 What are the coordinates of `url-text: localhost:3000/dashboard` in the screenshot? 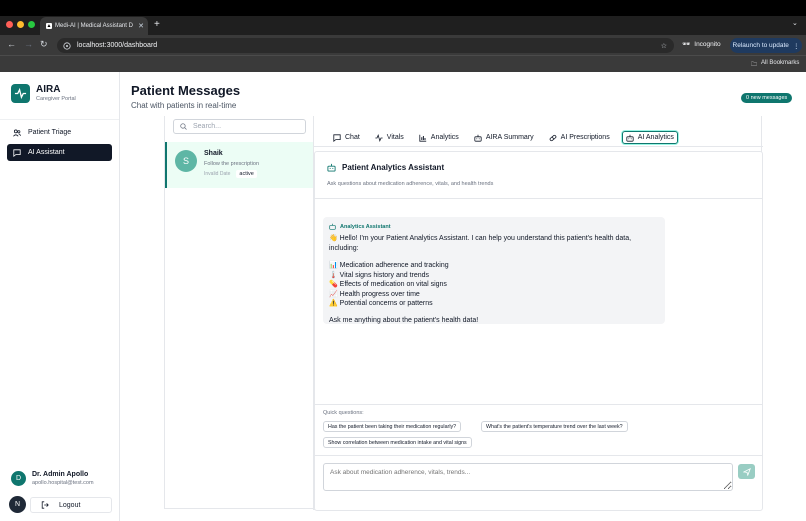 It's located at (117, 45).